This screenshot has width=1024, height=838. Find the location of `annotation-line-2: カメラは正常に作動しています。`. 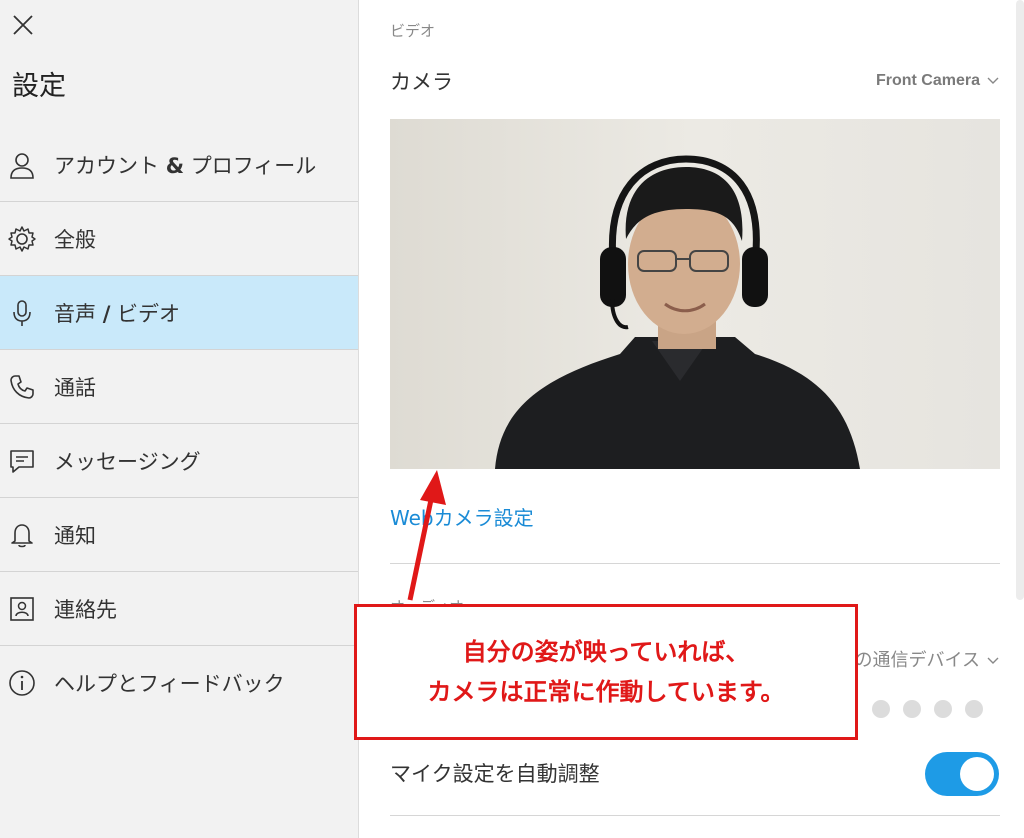

annotation-line-2: カメラは正常に作動しています。 is located at coordinates (606, 692).